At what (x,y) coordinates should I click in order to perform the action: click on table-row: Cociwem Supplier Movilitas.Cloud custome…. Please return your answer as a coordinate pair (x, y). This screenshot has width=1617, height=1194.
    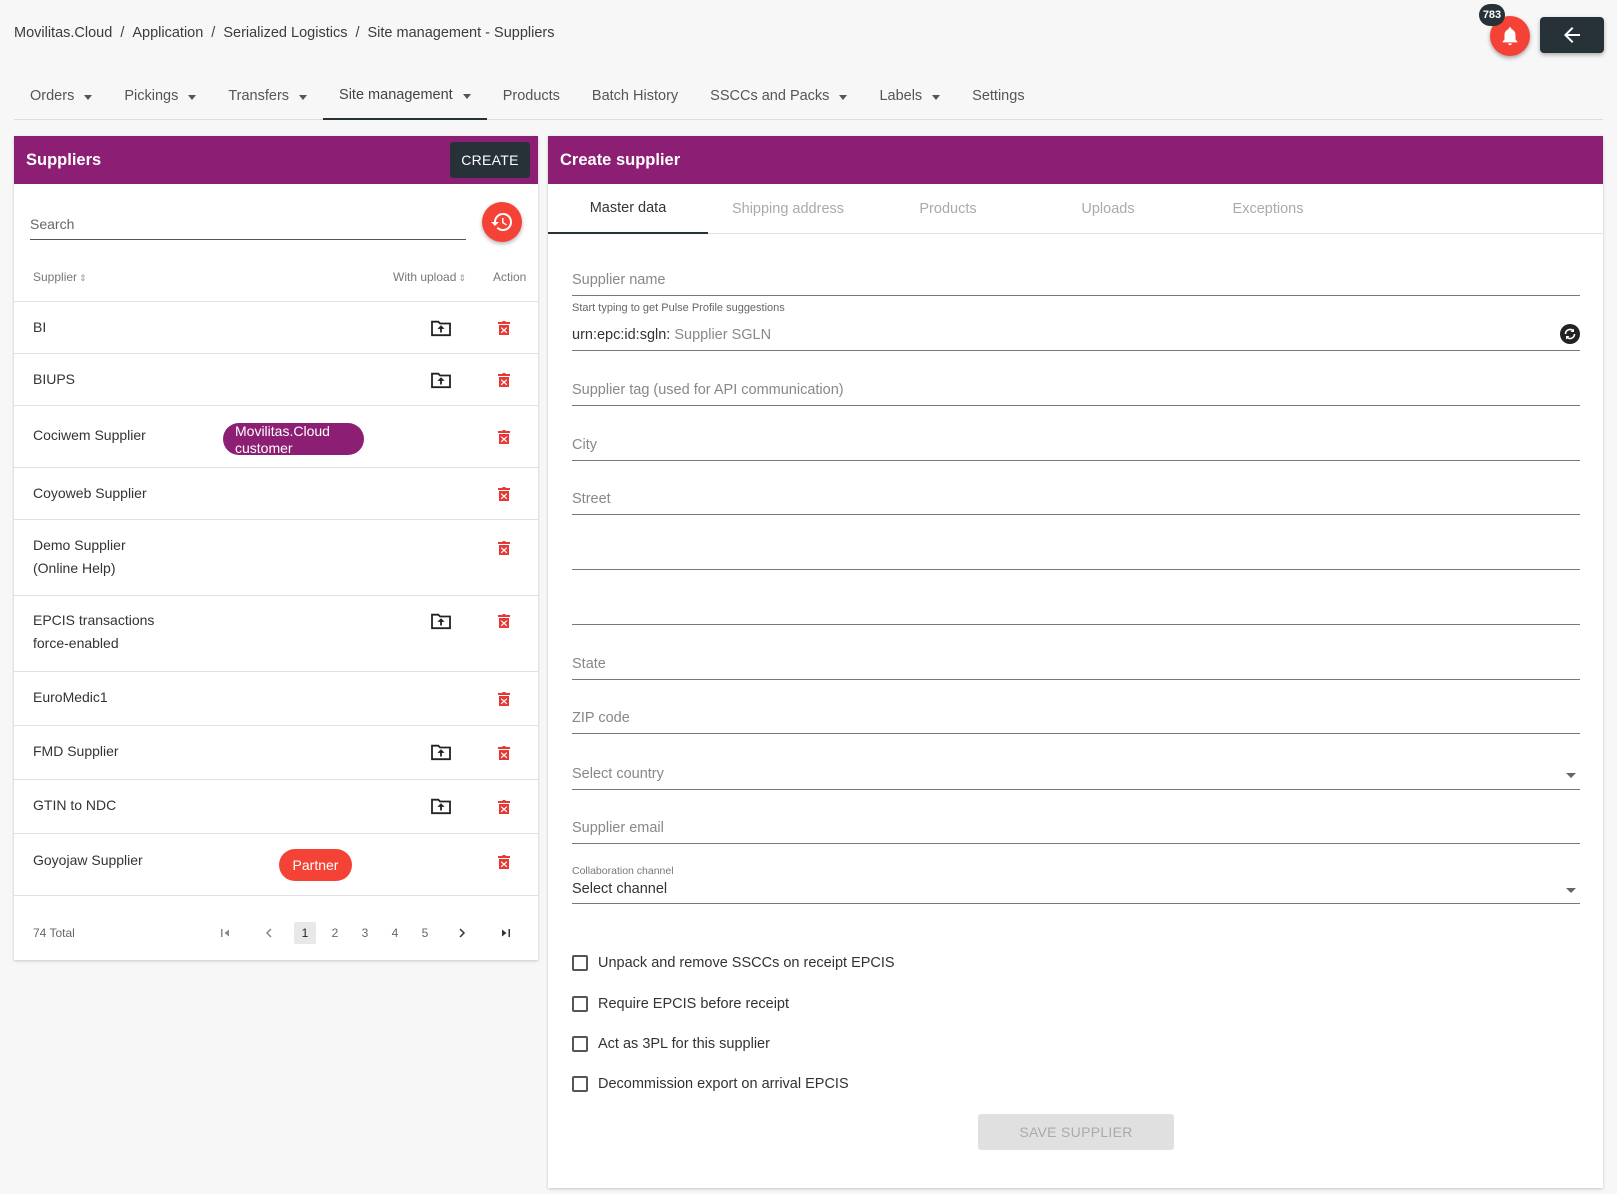
    Looking at the image, I should click on (276, 437).